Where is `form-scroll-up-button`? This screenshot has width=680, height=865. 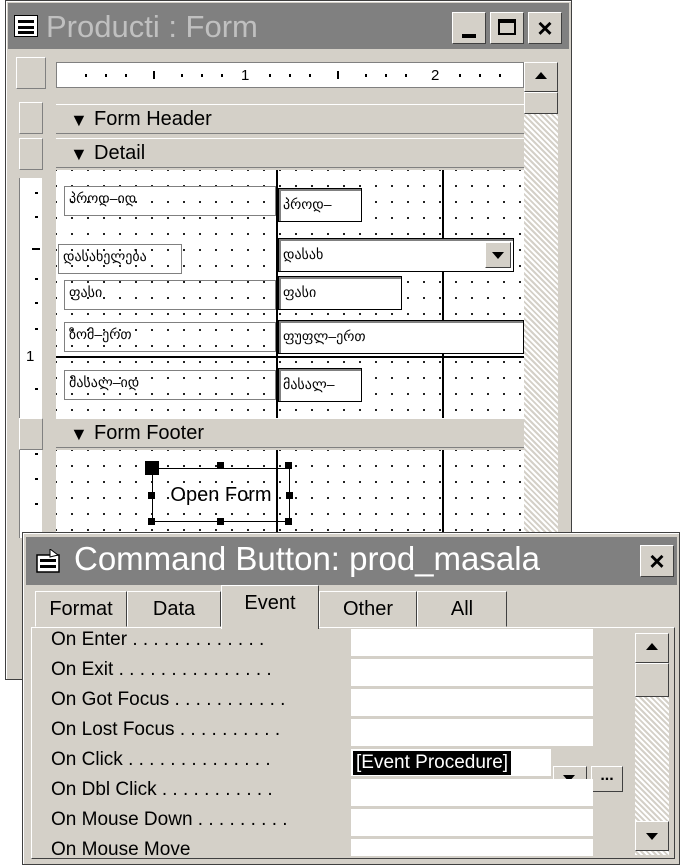 form-scroll-up-button is located at coordinates (541, 77).